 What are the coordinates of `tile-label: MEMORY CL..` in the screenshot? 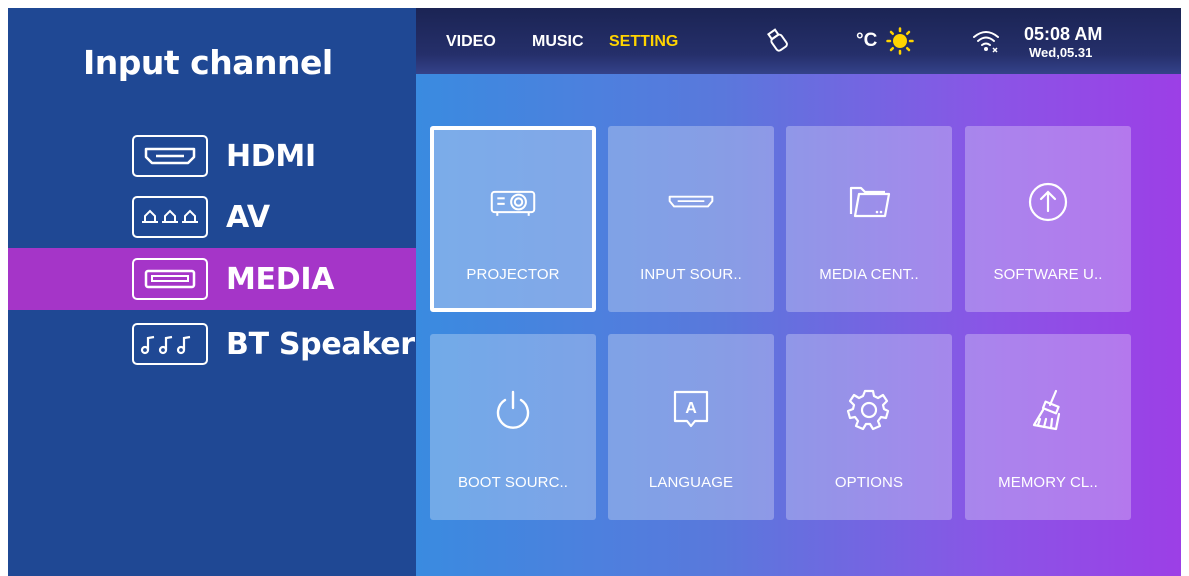 It's located at (1048, 482).